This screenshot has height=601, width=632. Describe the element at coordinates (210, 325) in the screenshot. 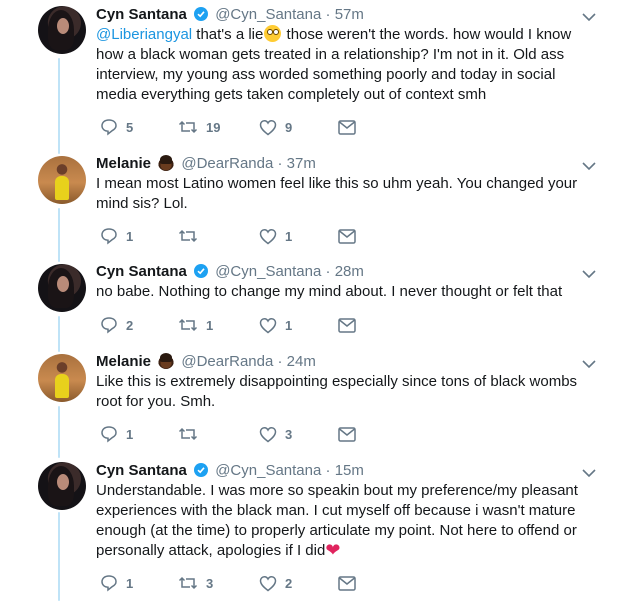

I see `retweet-count: 1` at that location.